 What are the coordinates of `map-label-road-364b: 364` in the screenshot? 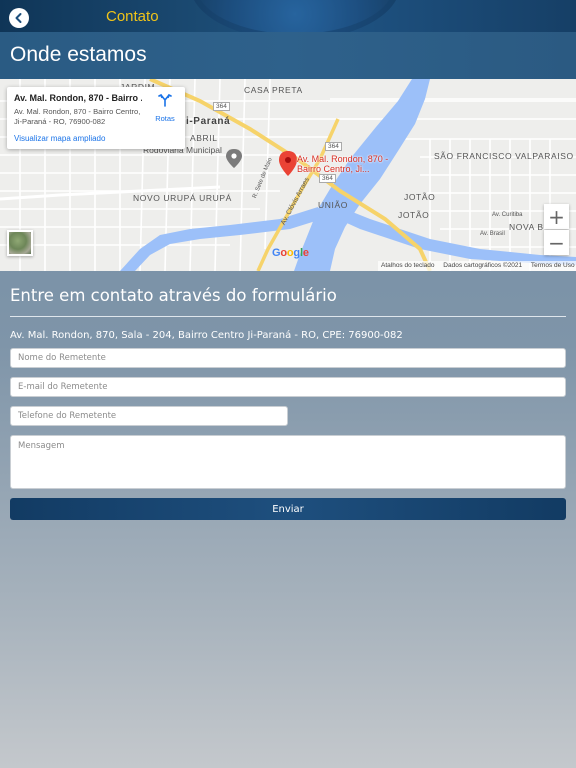 It's located at (333, 146).